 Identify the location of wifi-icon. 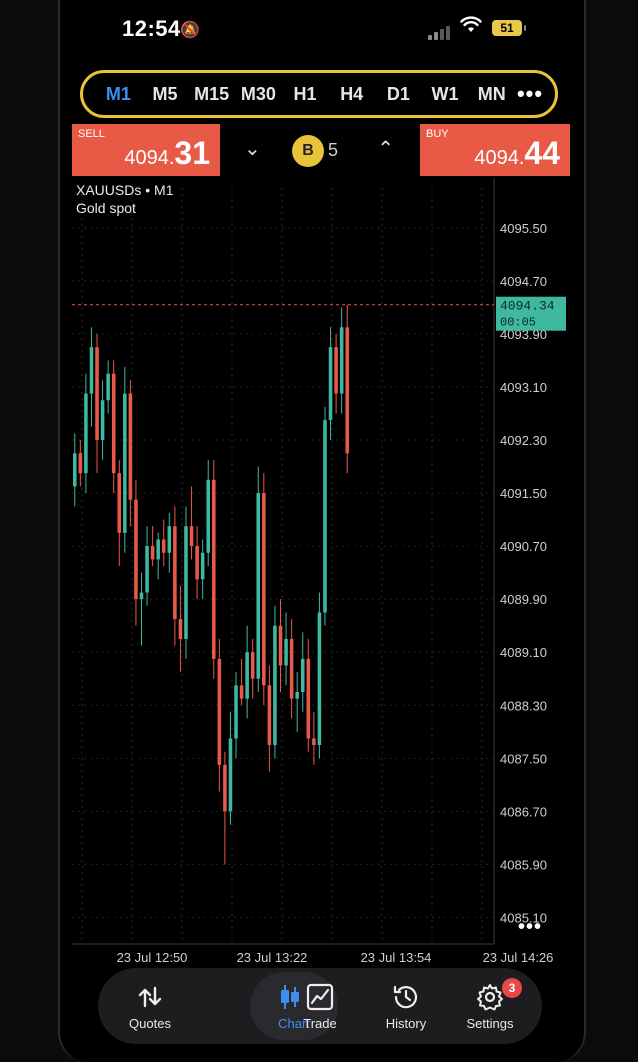
(471, 28).